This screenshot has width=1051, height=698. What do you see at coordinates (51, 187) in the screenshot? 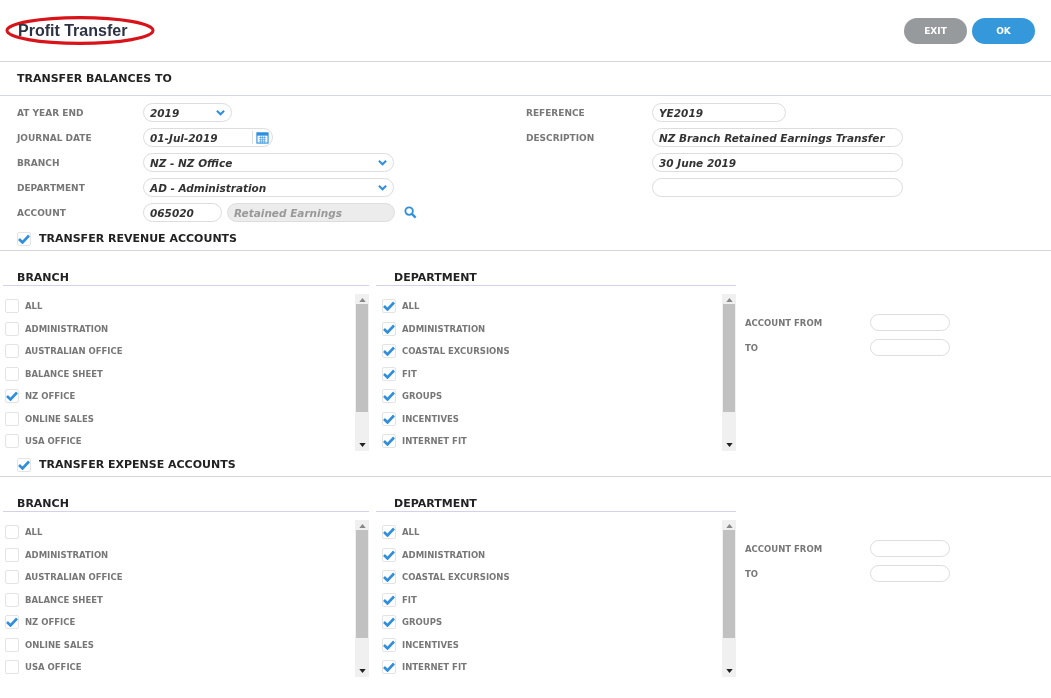
I see `field-label: DEPARTMENT` at bounding box center [51, 187].